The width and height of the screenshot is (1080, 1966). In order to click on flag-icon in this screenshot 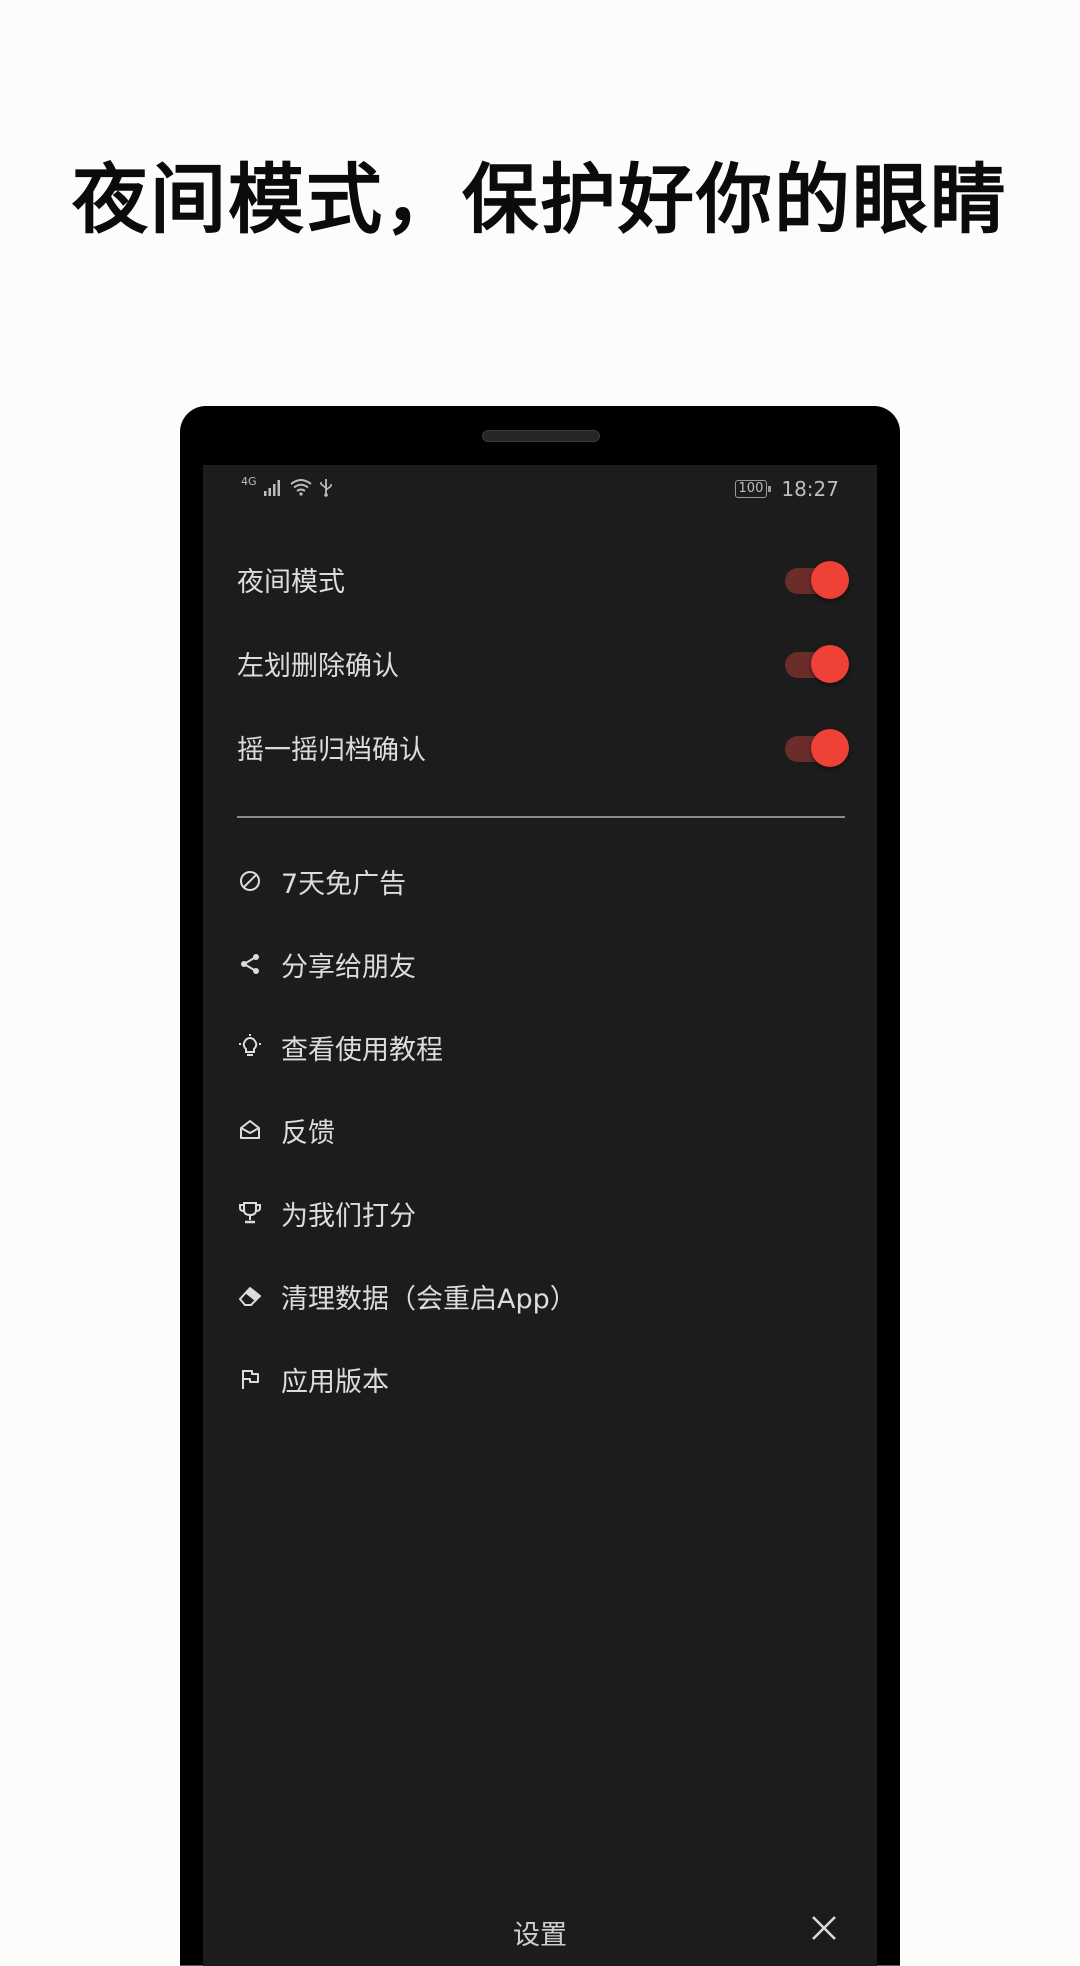, I will do `click(250, 1379)`.